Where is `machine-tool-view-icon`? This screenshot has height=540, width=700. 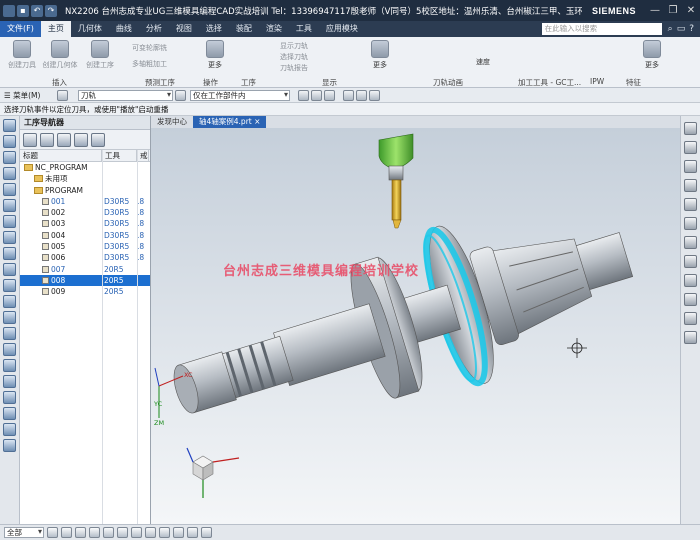 machine-tool-view-icon is located at coordinates (47, 139).